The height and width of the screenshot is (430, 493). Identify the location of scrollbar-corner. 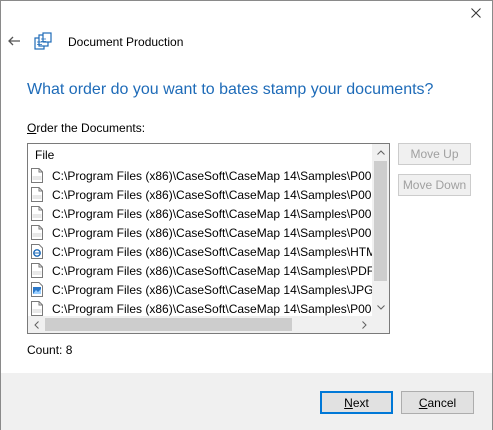
(380, 324).